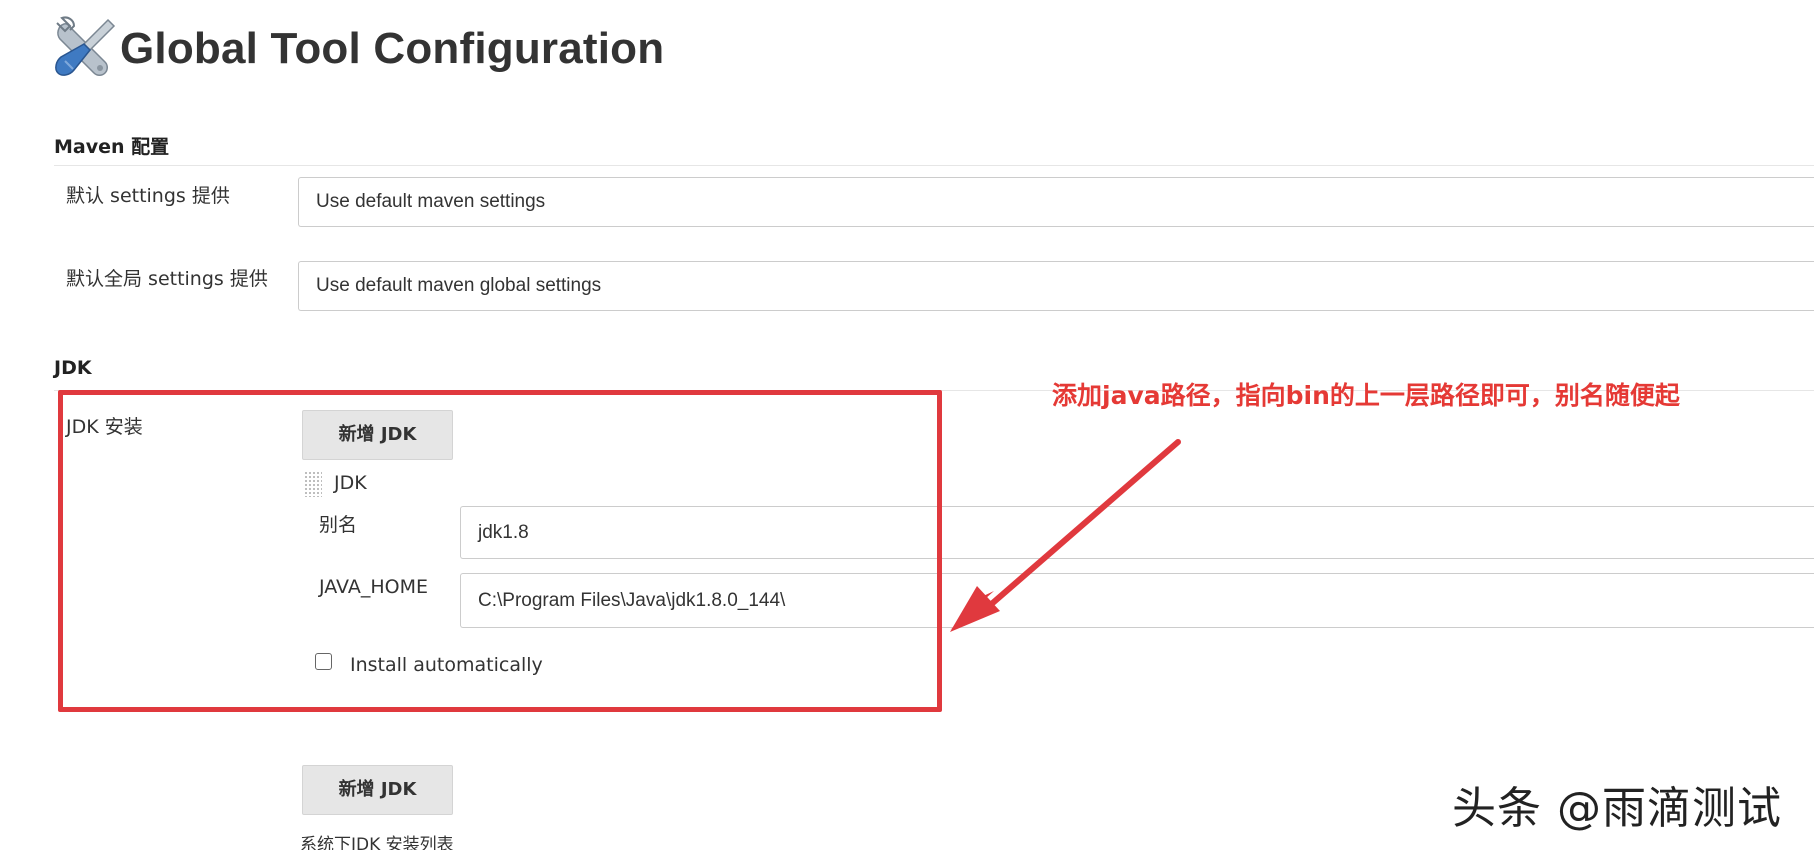 The width and height of the screenshot is (1814, 850). What do you see at coordinates (377, 790) in the screenshot?
I see `add-jdk-button-bottom: 新增 JDK` at bounding box center [377, 790].